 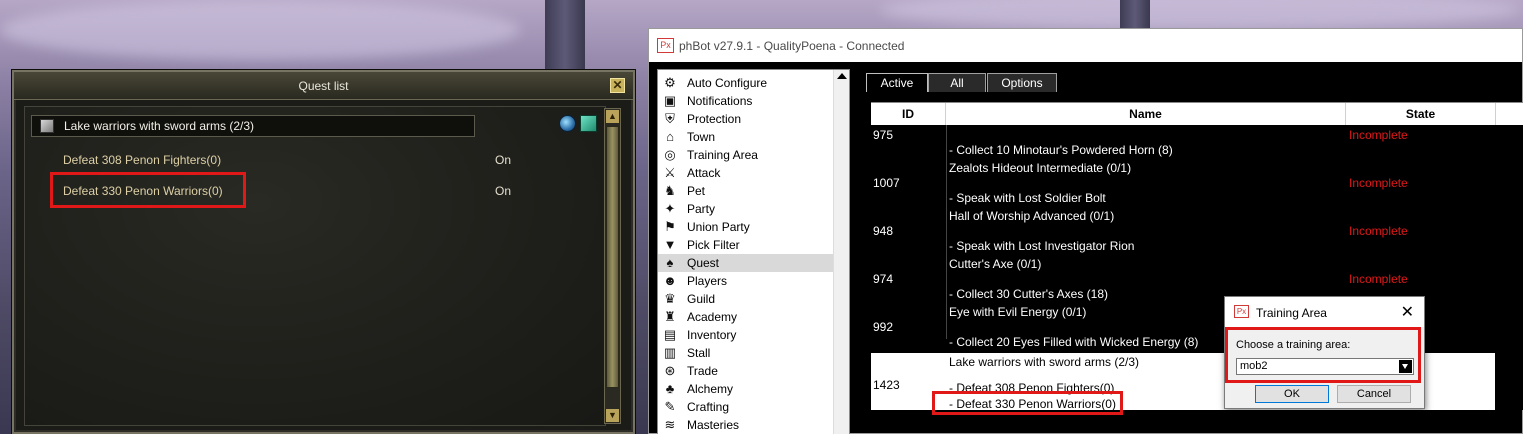 I want to click on scroll-thumb, so click(x=612, y=257).